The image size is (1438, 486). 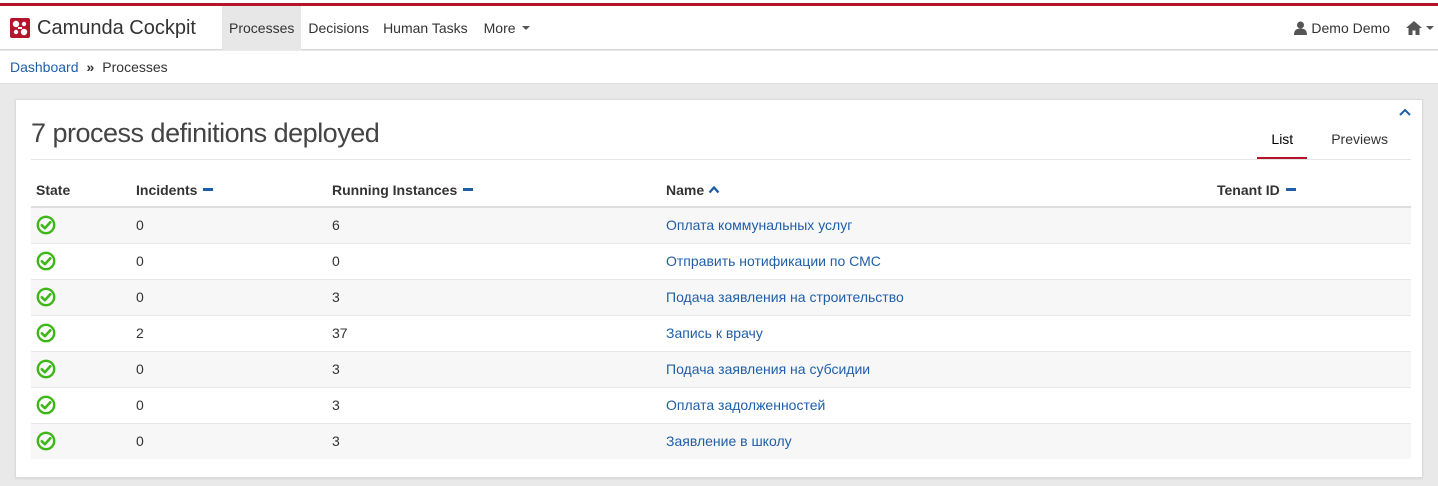 I want to click on process-name-link: Заявление в школу, so click(x=729, y=441).